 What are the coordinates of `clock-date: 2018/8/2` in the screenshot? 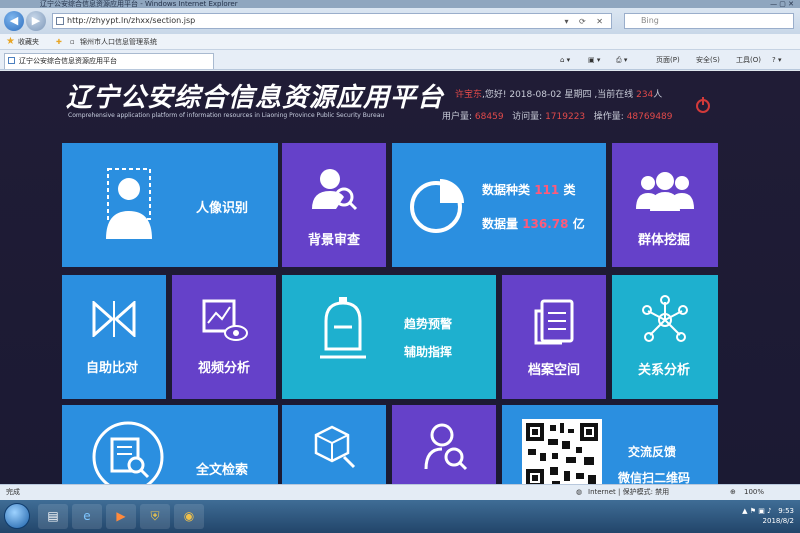 It's located at (778, 521).